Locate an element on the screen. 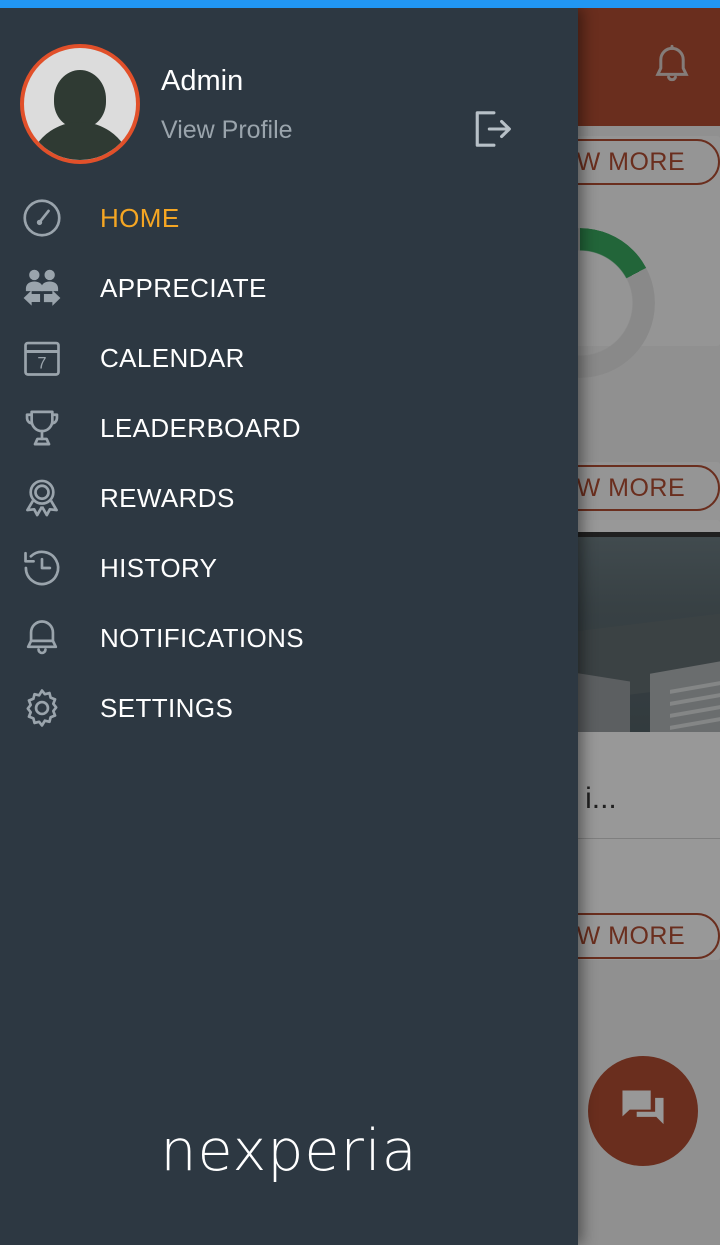  history-clock-icon is located at coordinates (42, 568).